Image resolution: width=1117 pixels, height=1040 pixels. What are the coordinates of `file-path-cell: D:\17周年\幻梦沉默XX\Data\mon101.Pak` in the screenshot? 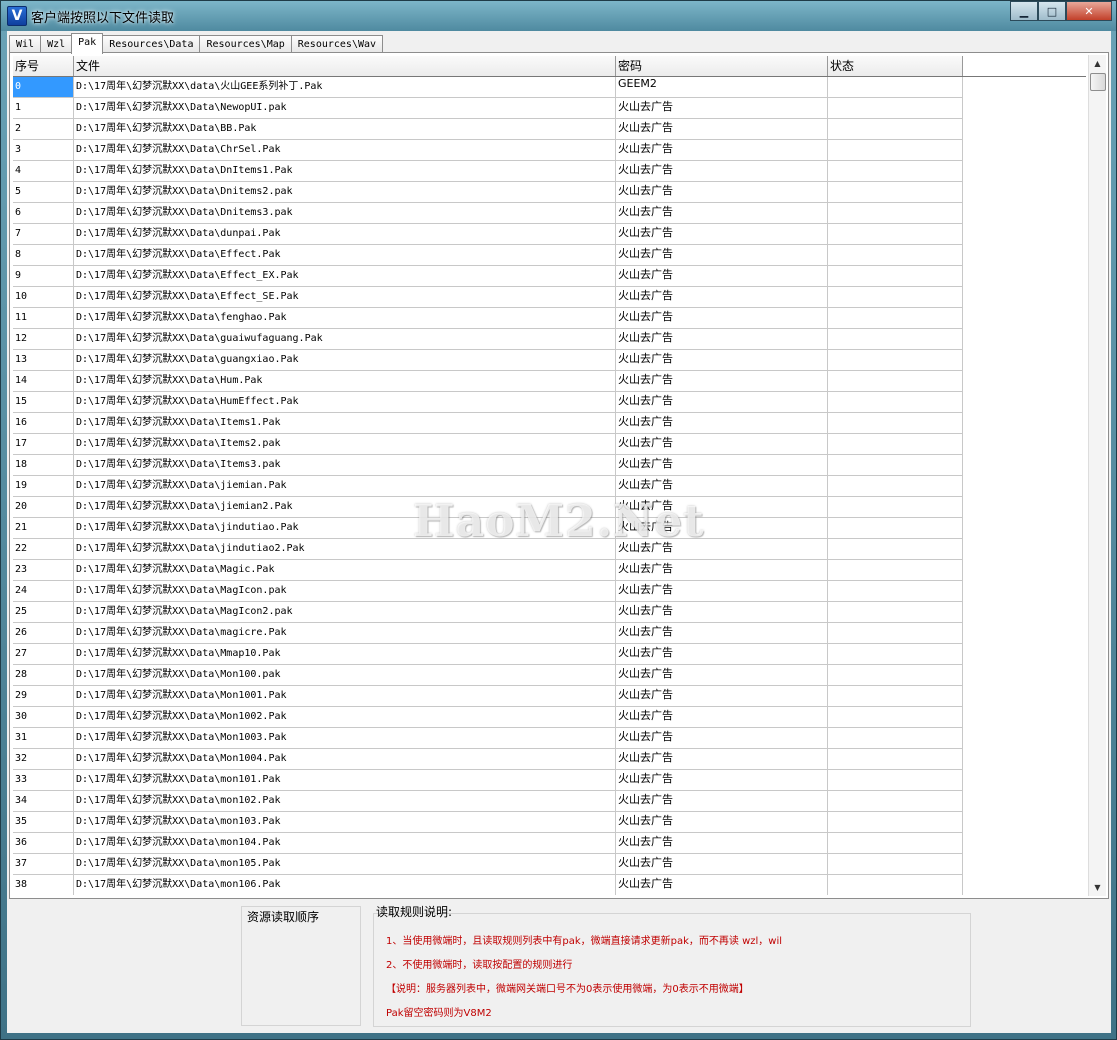 It's located at (345, 780).